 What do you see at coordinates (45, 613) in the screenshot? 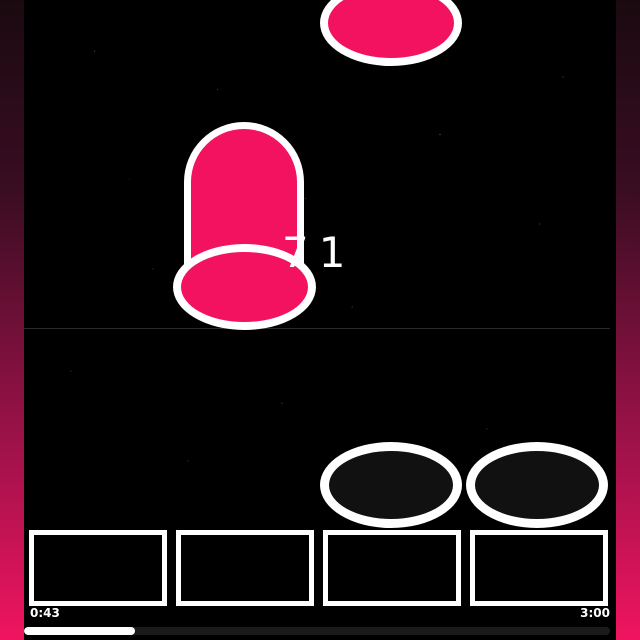
I see `elapsed-time: 0:43` at bounding box center [45, 613].